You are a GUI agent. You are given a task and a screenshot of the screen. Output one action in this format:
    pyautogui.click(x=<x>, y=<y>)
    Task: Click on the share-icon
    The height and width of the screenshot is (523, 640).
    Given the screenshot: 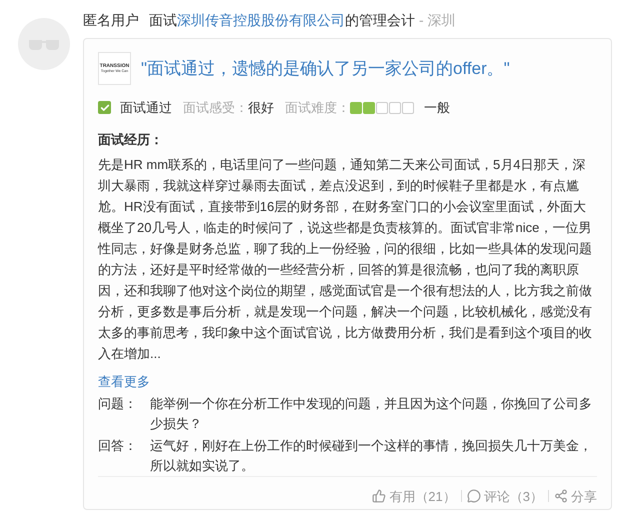 What is the action you would take?
    pyautogui.click(x=561, y=496)
    